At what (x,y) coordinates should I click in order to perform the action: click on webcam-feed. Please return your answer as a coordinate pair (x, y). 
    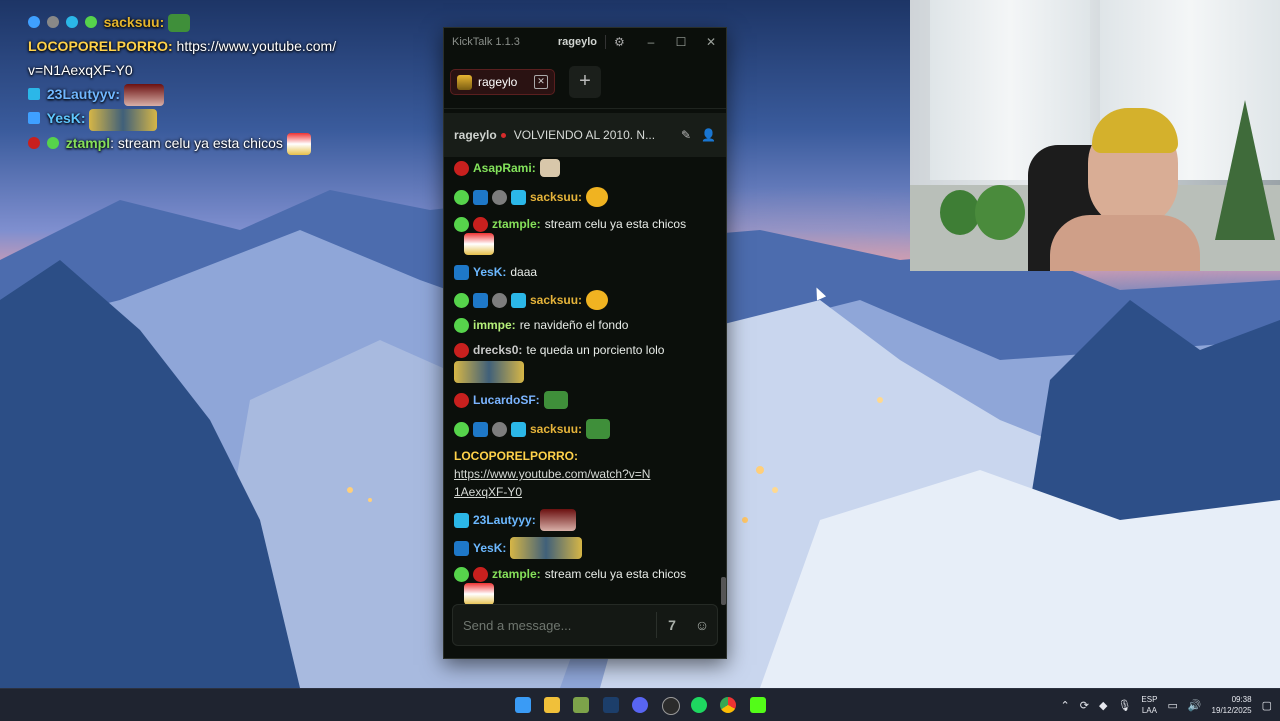
    Looking at the image, I should click on (1095, 135).